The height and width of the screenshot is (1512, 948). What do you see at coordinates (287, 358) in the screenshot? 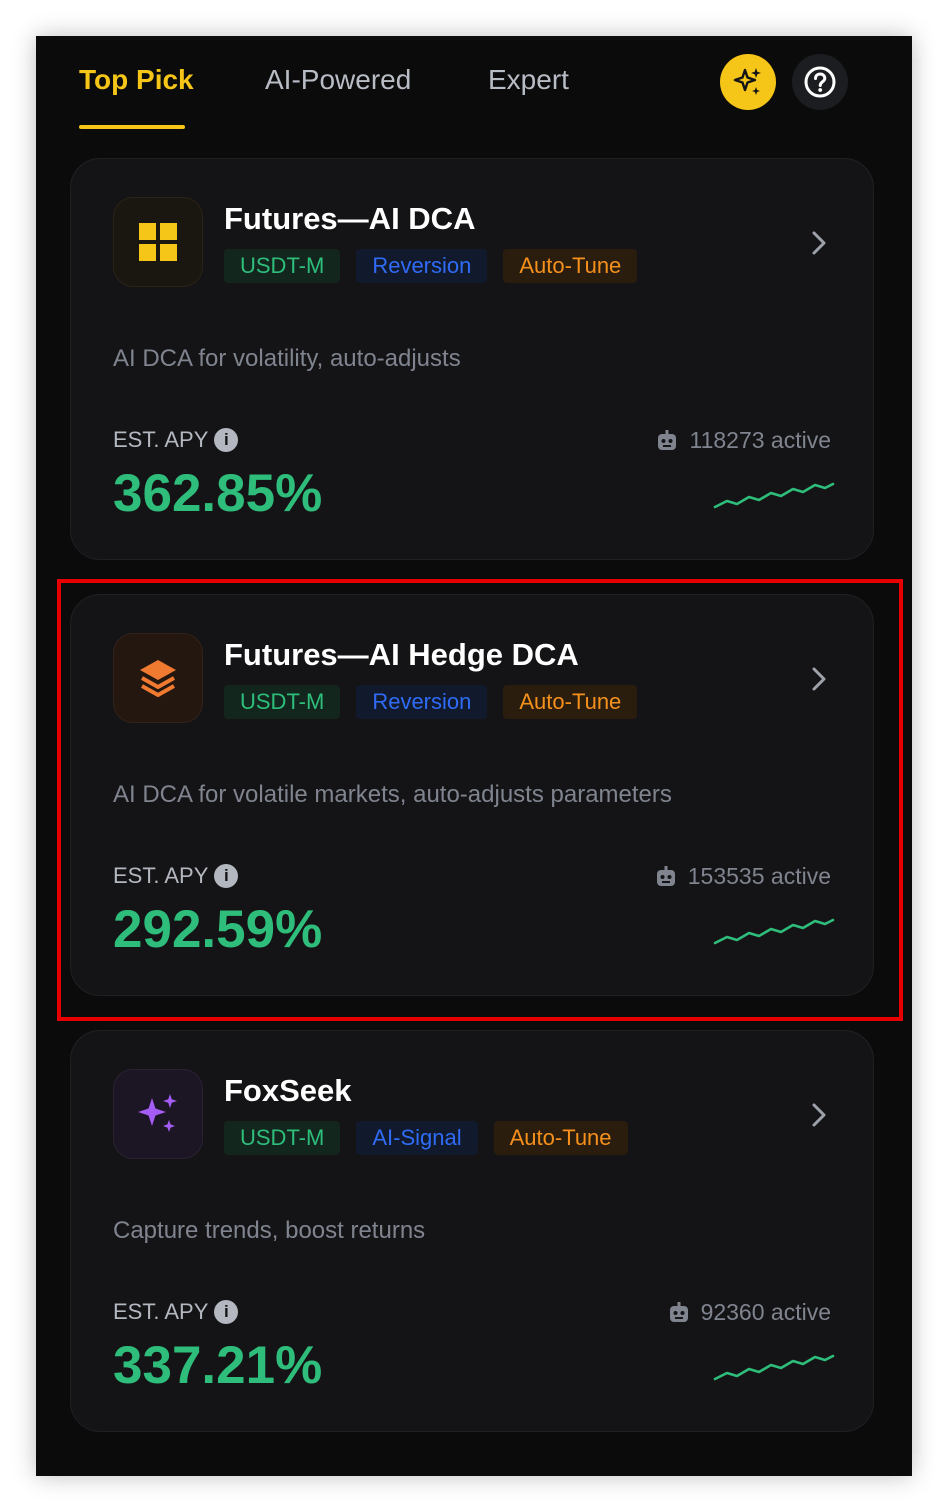
I see `card-description: AI DCA for volatility, auto-adjusts` at bounding box center [287, 358].